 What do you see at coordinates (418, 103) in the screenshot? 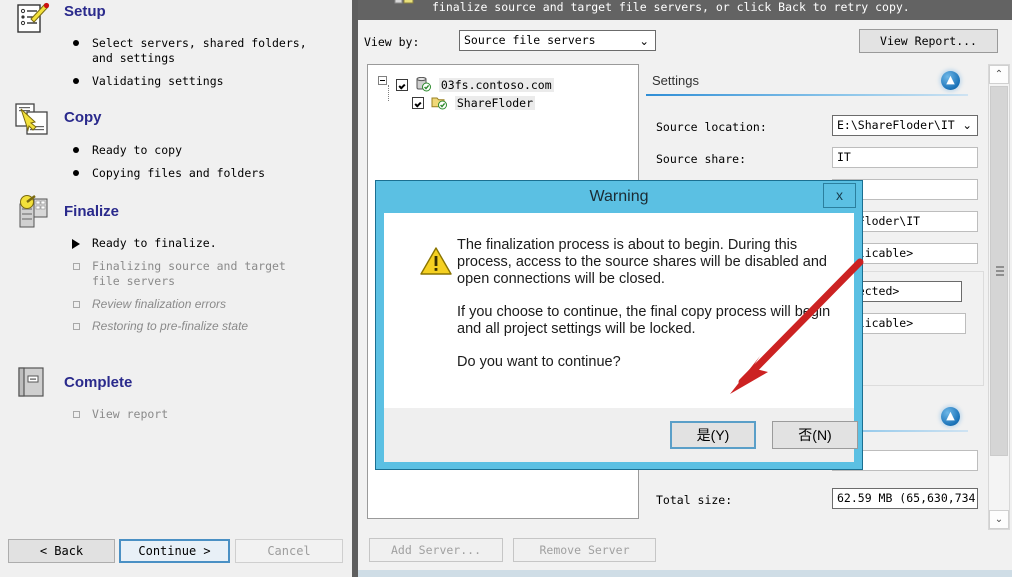
I see `tree-checkbox-child` at bounding box center [418, 103].